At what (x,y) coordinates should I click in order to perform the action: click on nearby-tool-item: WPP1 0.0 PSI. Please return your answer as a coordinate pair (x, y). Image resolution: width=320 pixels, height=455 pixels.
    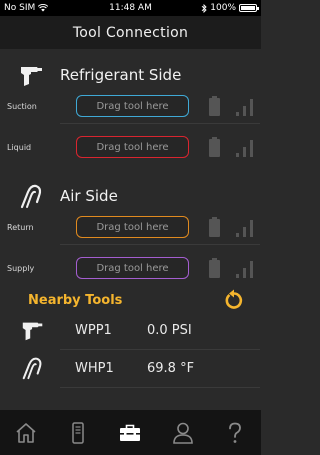
    Looking at the image, I should click on (130, 330).